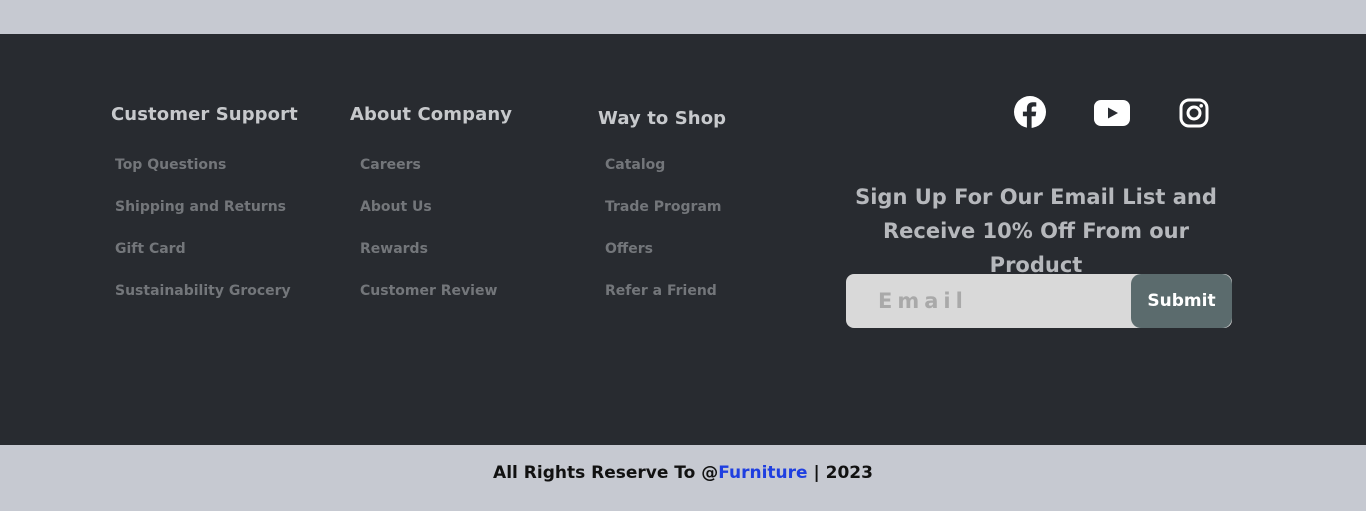  Describe the element at coordinates (1036, 197) in the screenshot. I see `signup-line-1: Sign Up For Our Email List and` at that location.